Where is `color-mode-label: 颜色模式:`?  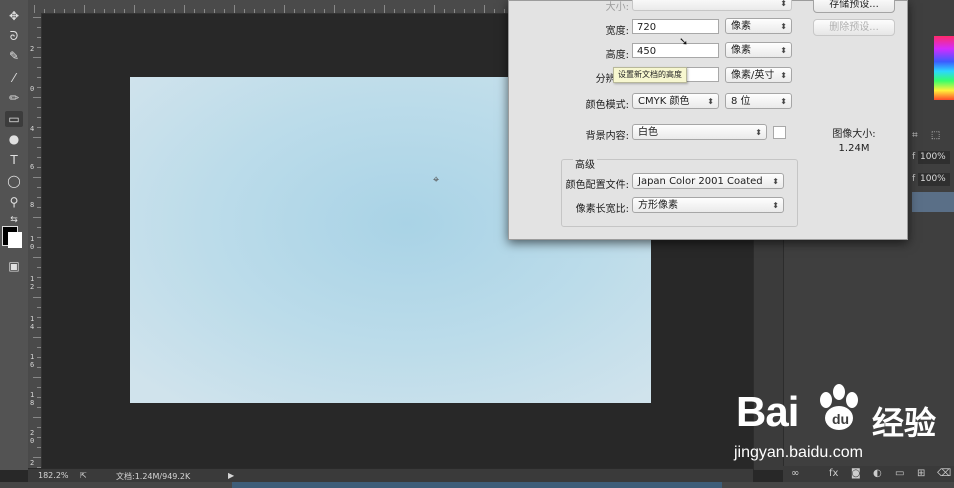
color-mode-label: 颜色模式: is located at coordinates (607, 105).